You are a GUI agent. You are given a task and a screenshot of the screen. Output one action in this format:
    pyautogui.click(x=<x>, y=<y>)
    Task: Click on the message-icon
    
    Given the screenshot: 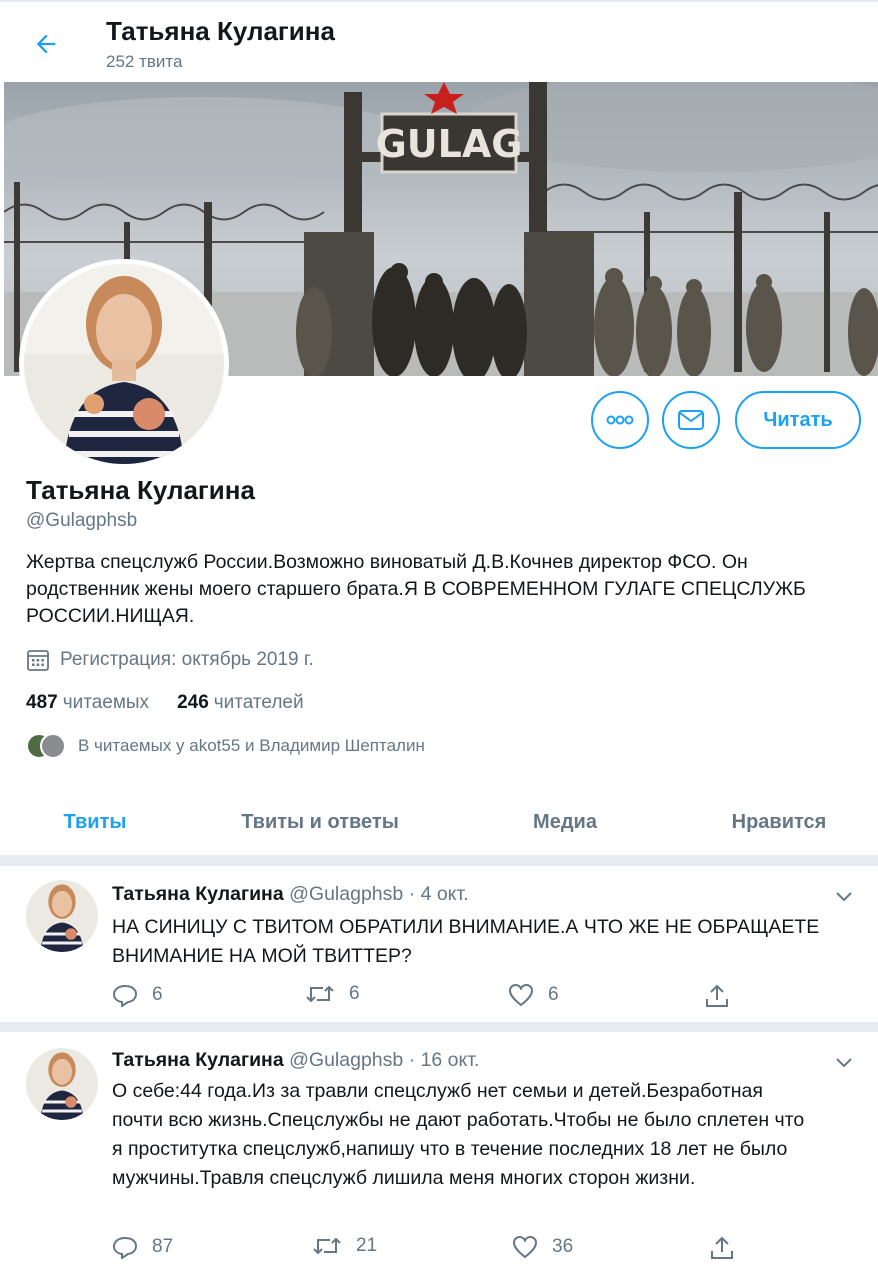 What is the action you would take?
    pyautogui.click(x=691, y=420)
    